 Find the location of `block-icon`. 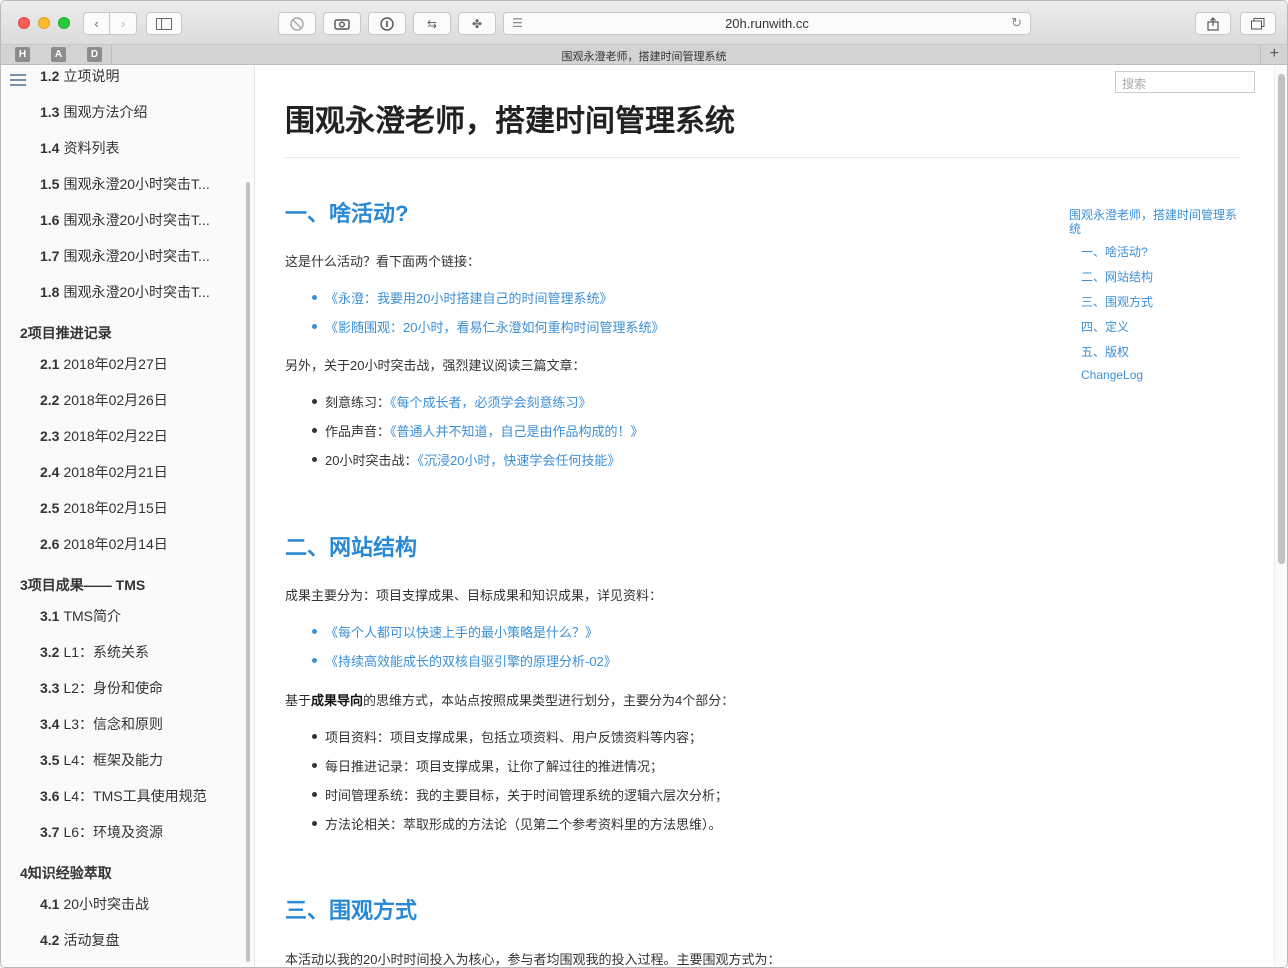

block-icon is located at coordinates (297, 23).